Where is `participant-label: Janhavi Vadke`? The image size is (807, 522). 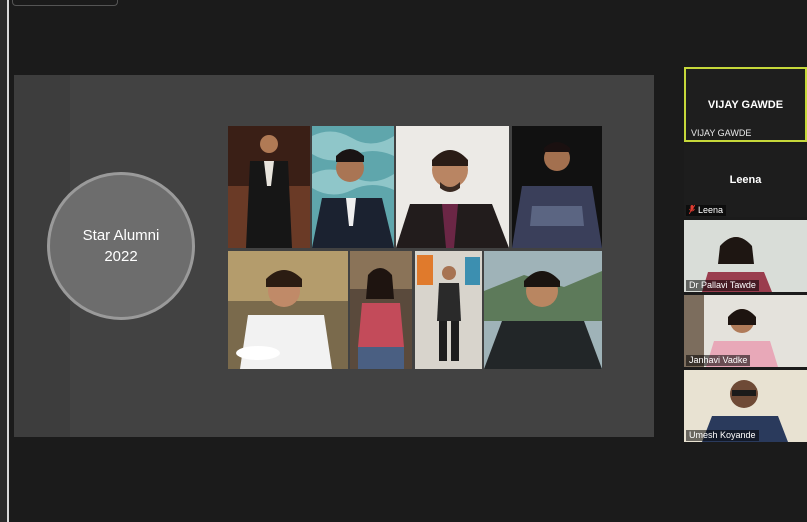 participant-label: Janhavi Vadke is located at coordinates (718, 360).